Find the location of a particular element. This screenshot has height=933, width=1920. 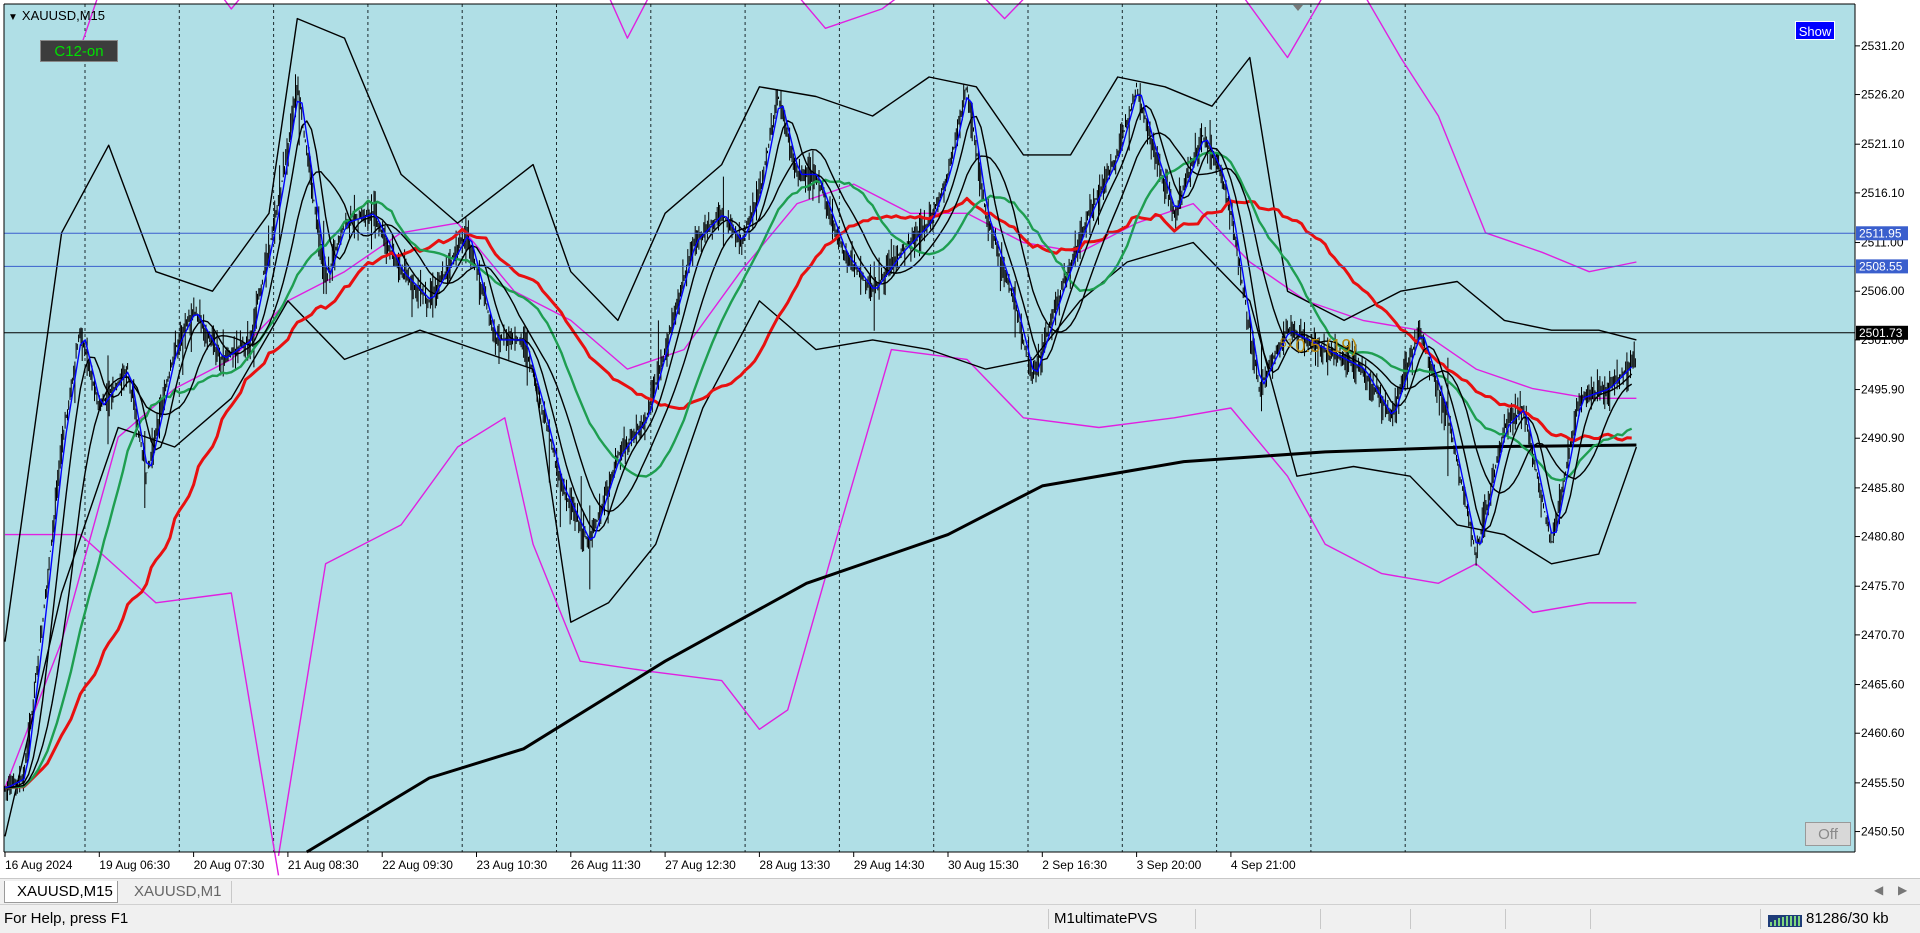

off-button: Off is located at coordinates (1828, 834).